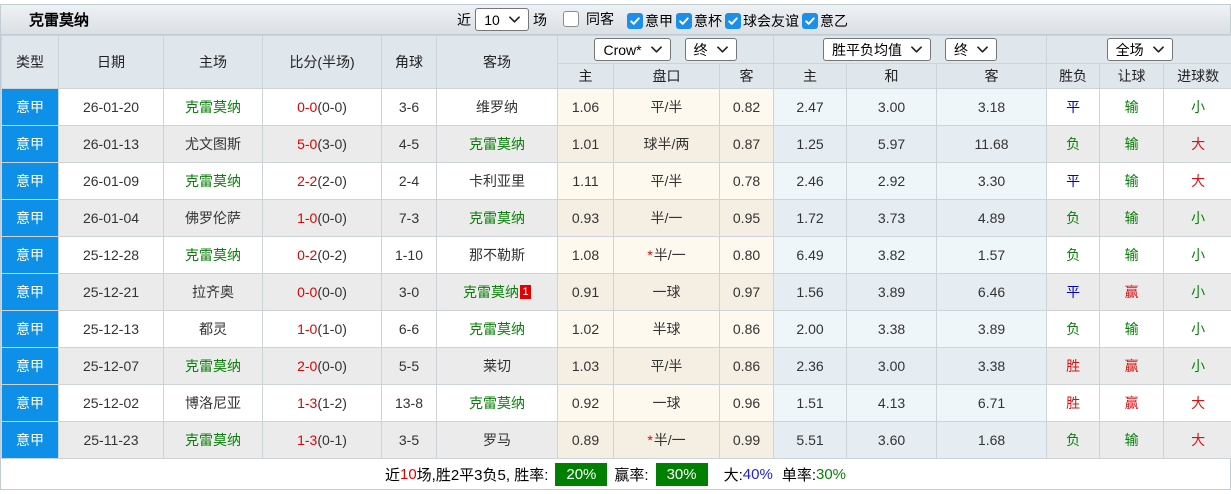 This screenshot has width=1231, height=494. What do you see at coordinates (666, 329) in the screenshot?
I see `handicap-cell: 半球` at bounding box center [666, 329].